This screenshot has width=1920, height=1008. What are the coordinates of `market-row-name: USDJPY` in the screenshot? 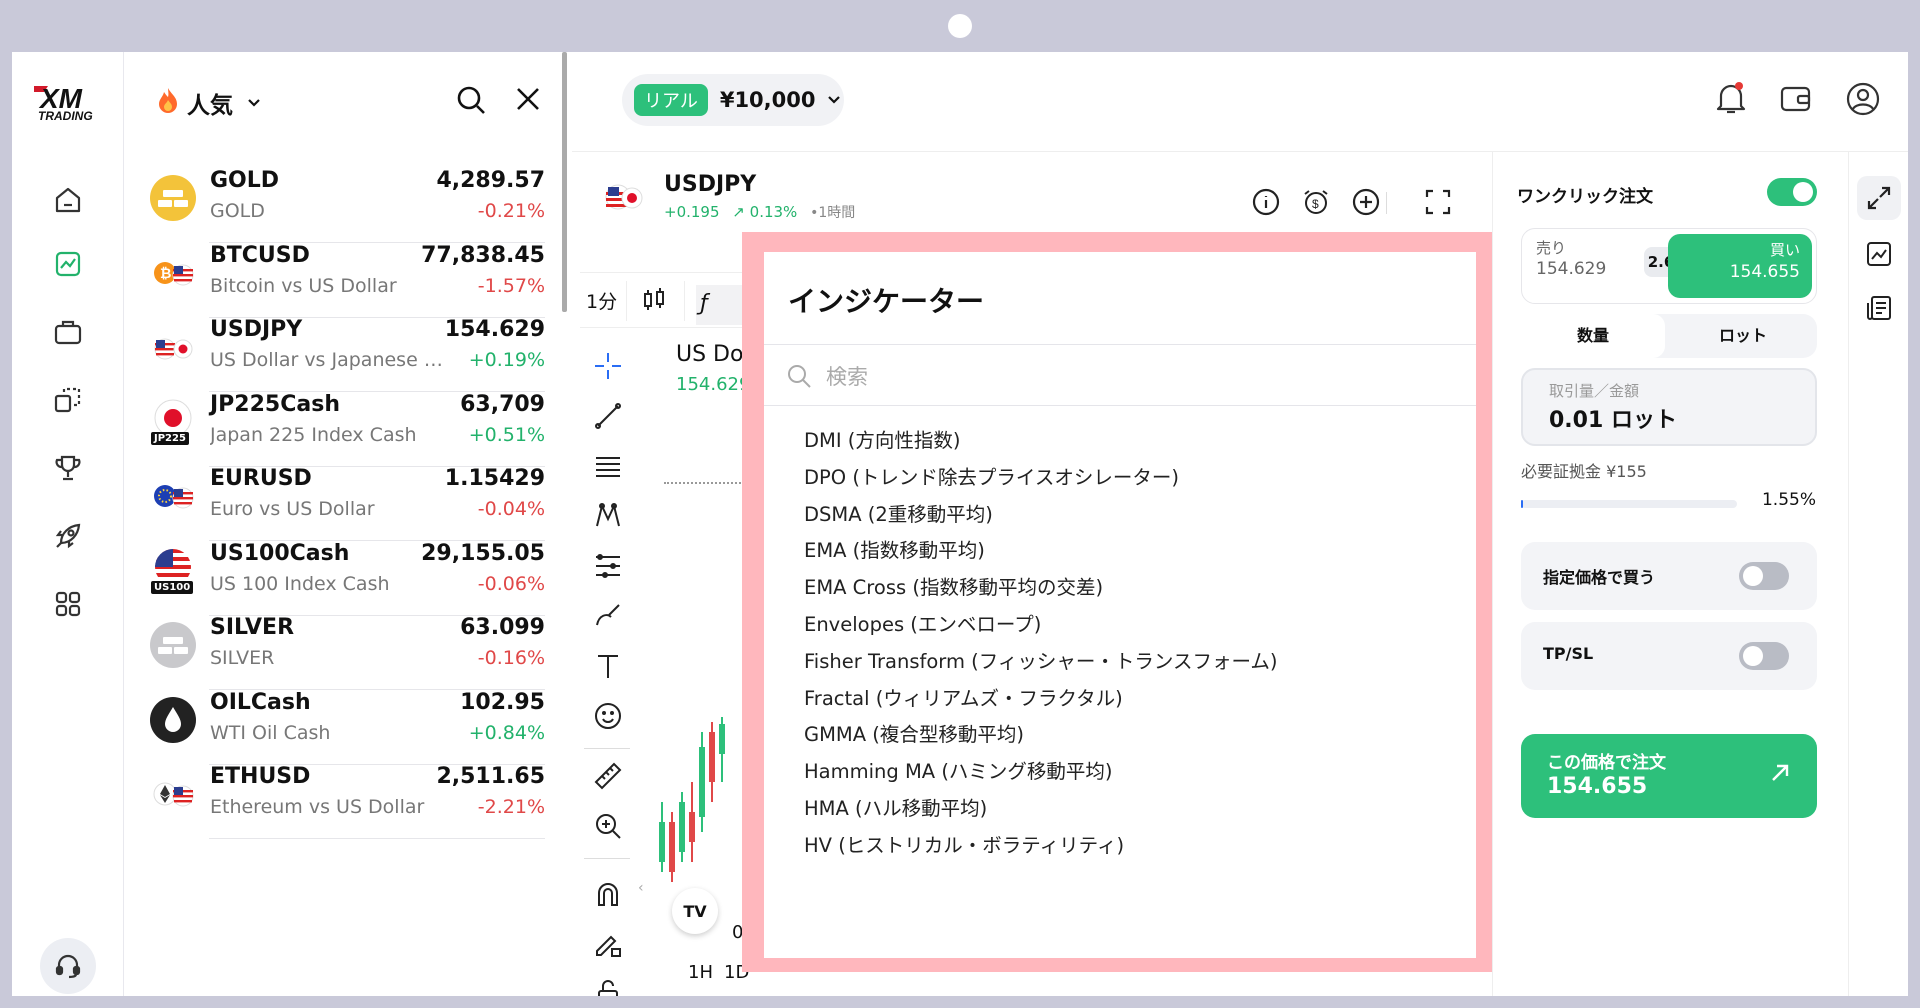 It's located at (256, 329).